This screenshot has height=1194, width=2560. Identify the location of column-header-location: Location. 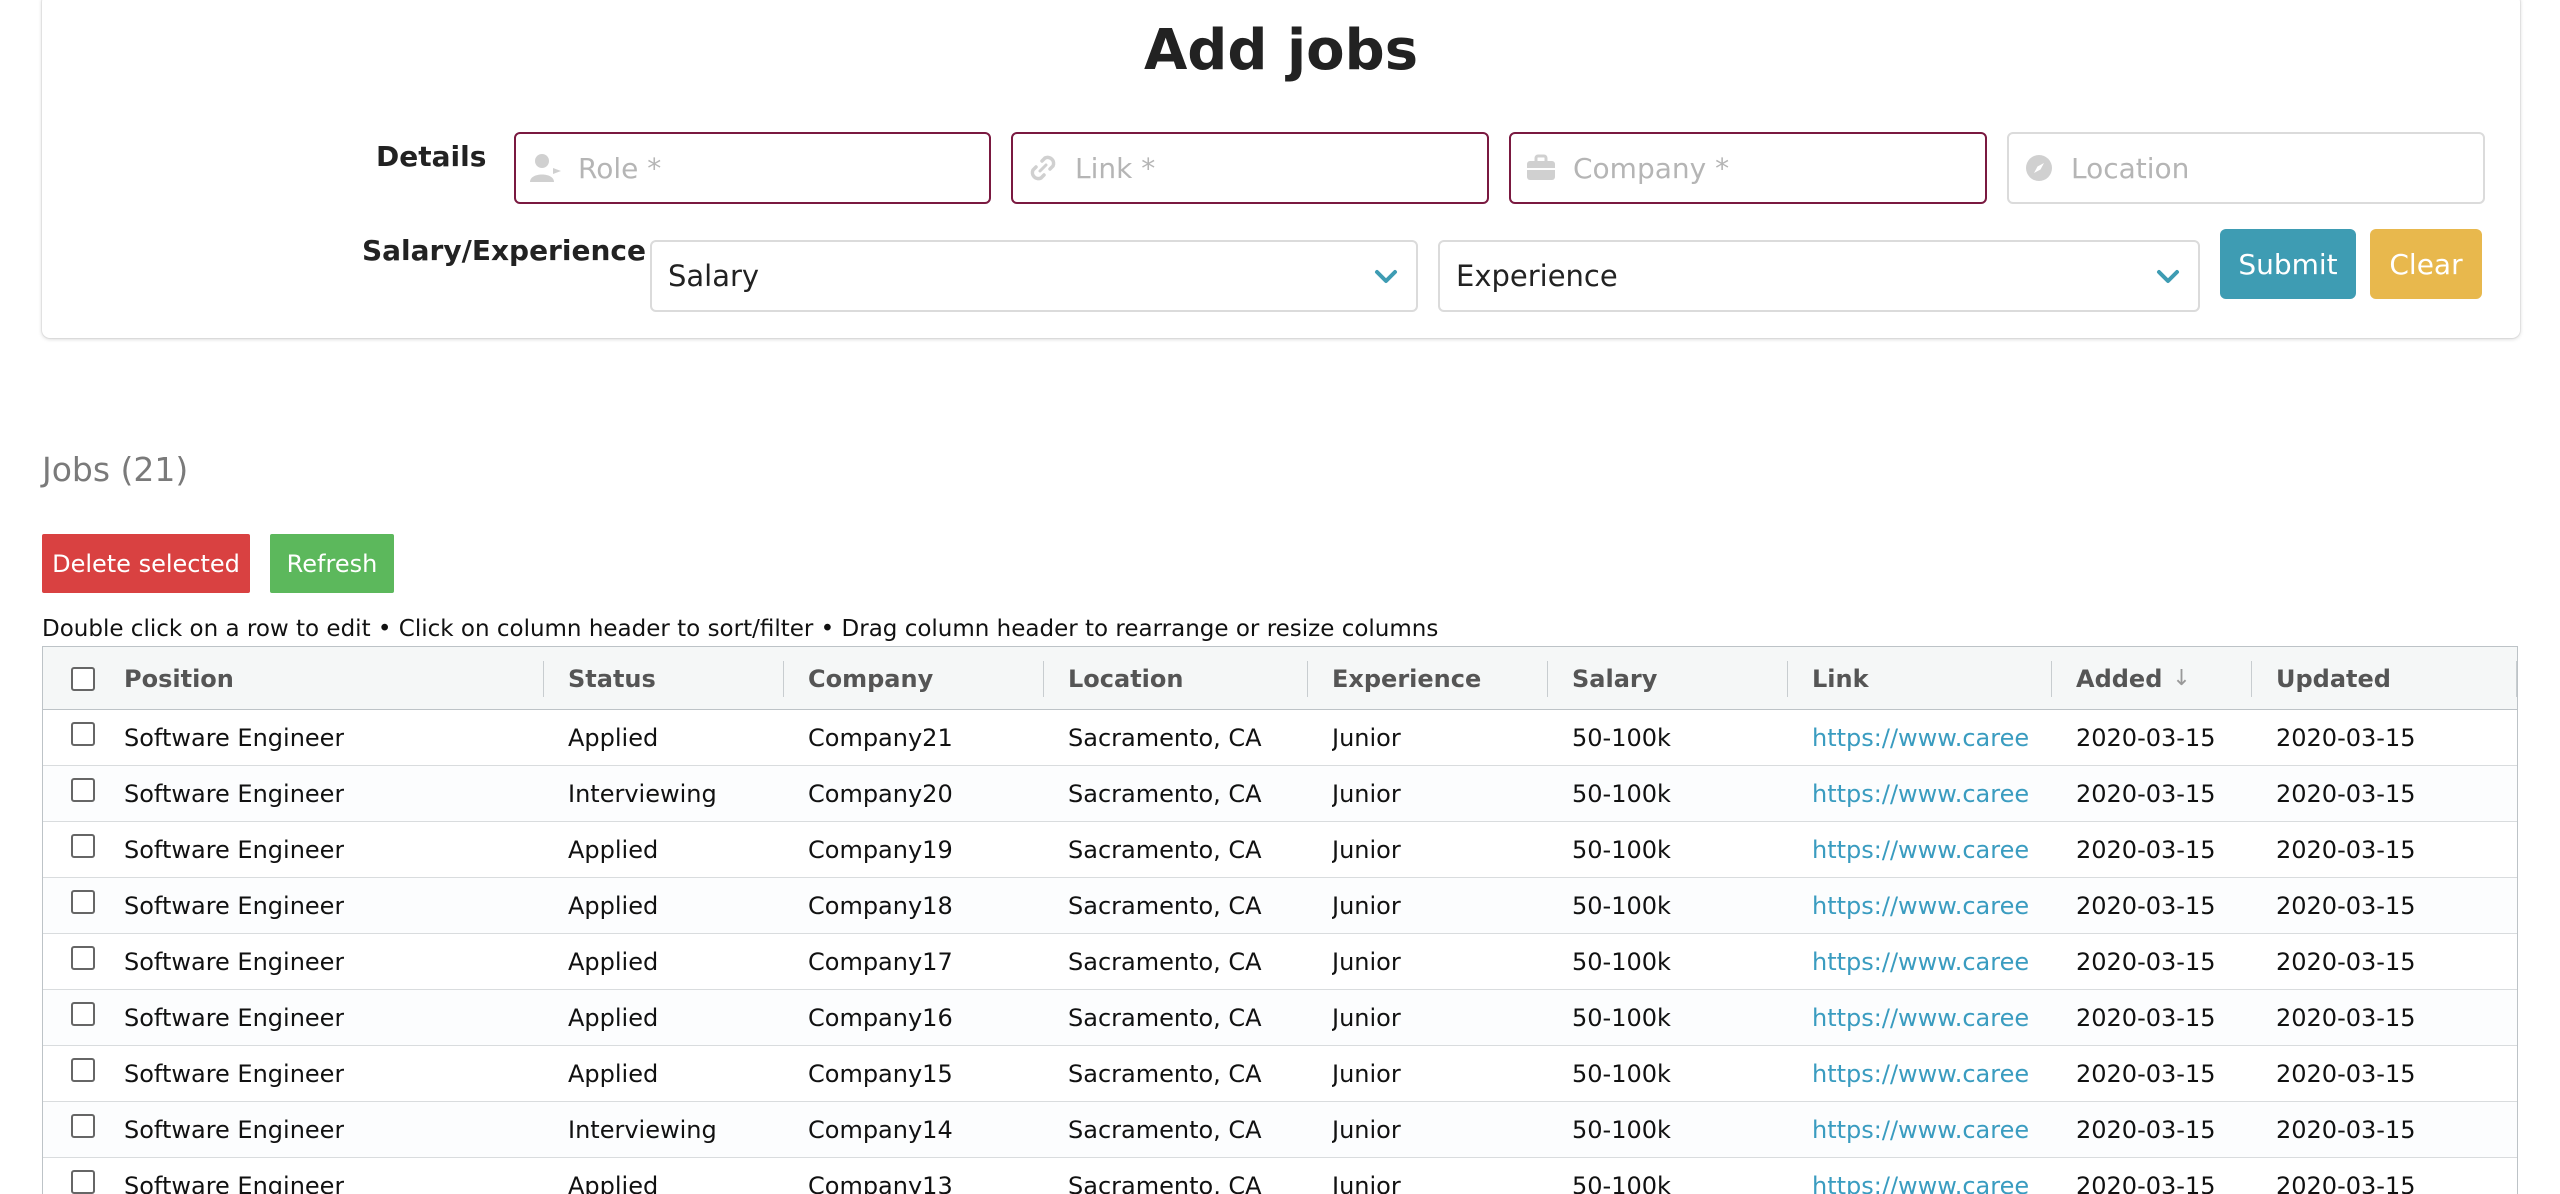
(1125, 678).